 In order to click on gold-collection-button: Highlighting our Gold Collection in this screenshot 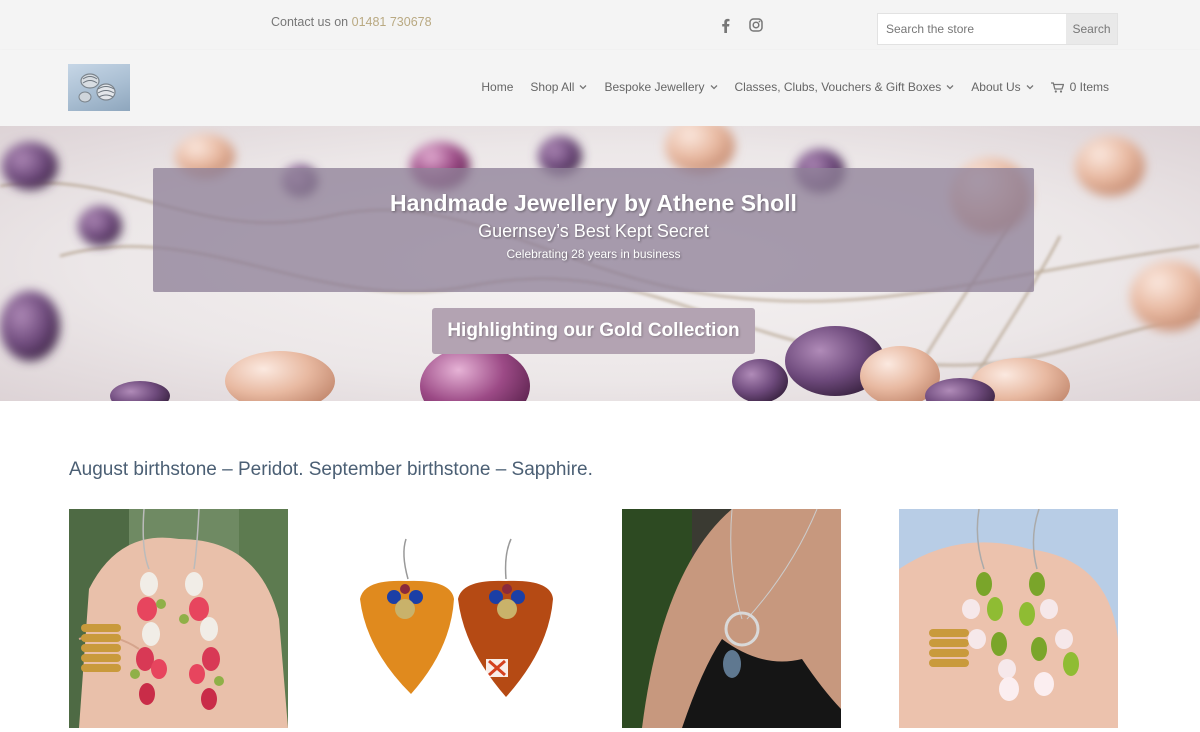, I will do `click(593, 331)`.